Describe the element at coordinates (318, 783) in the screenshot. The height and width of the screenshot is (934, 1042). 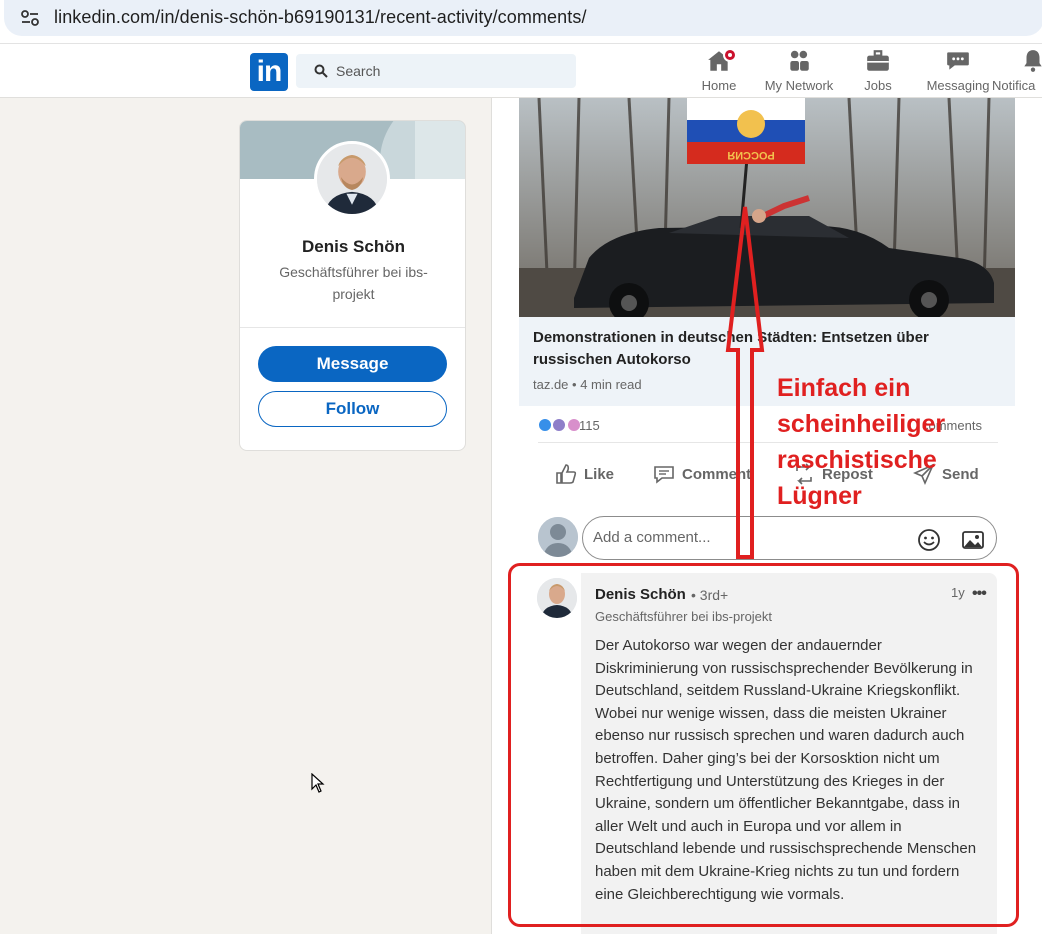
I see `mouse-cursor-icon` at that location.